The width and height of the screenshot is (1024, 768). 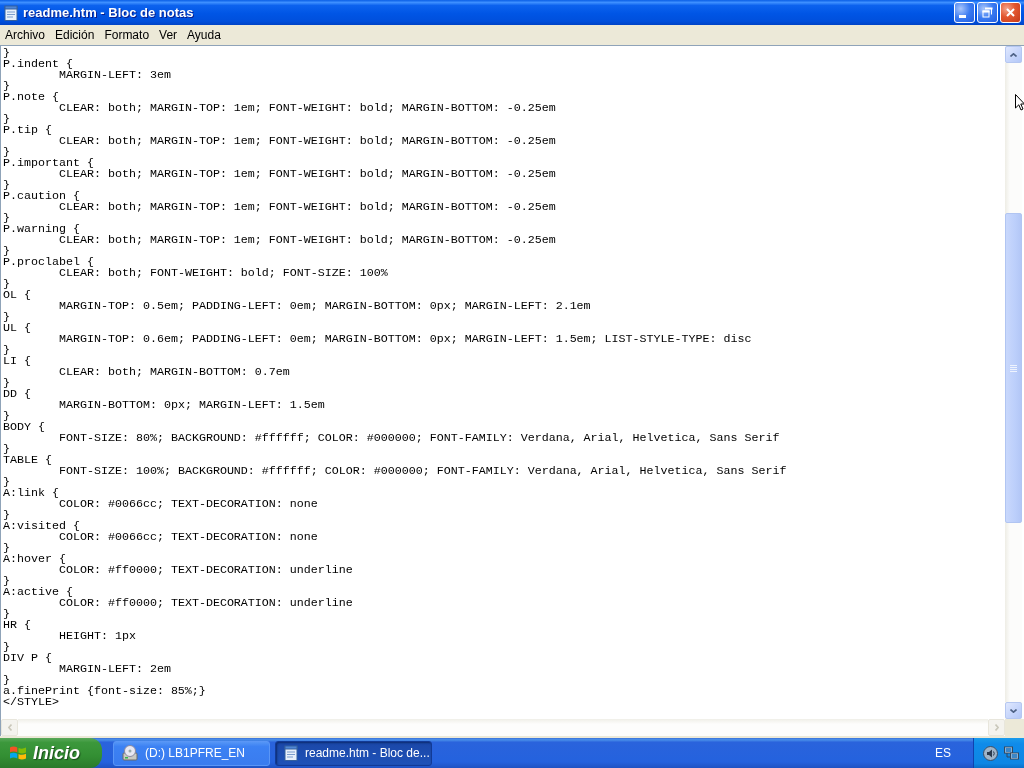 I want to click on code-line: HR {, so click(x=17, y=625).